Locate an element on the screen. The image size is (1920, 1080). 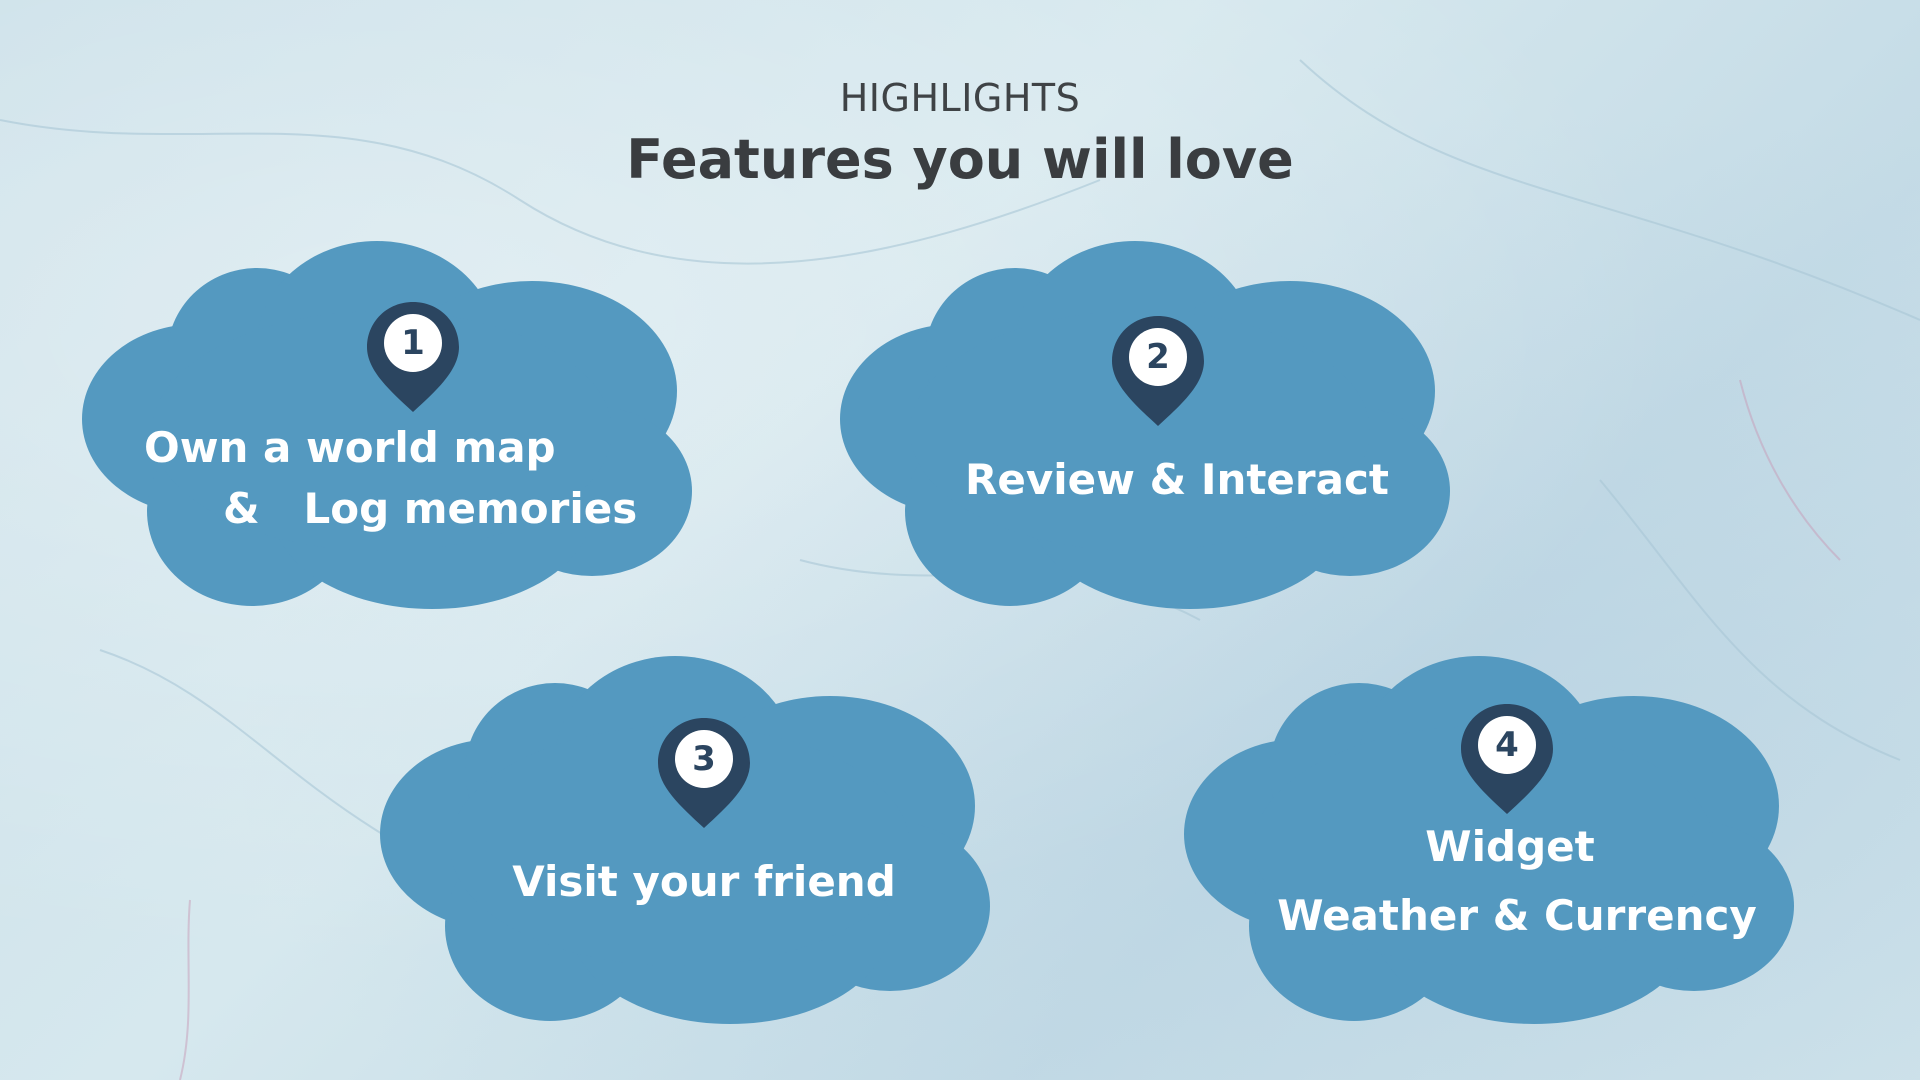
feature-1-line-2: & Log memories is located at coordinates (430, 508).